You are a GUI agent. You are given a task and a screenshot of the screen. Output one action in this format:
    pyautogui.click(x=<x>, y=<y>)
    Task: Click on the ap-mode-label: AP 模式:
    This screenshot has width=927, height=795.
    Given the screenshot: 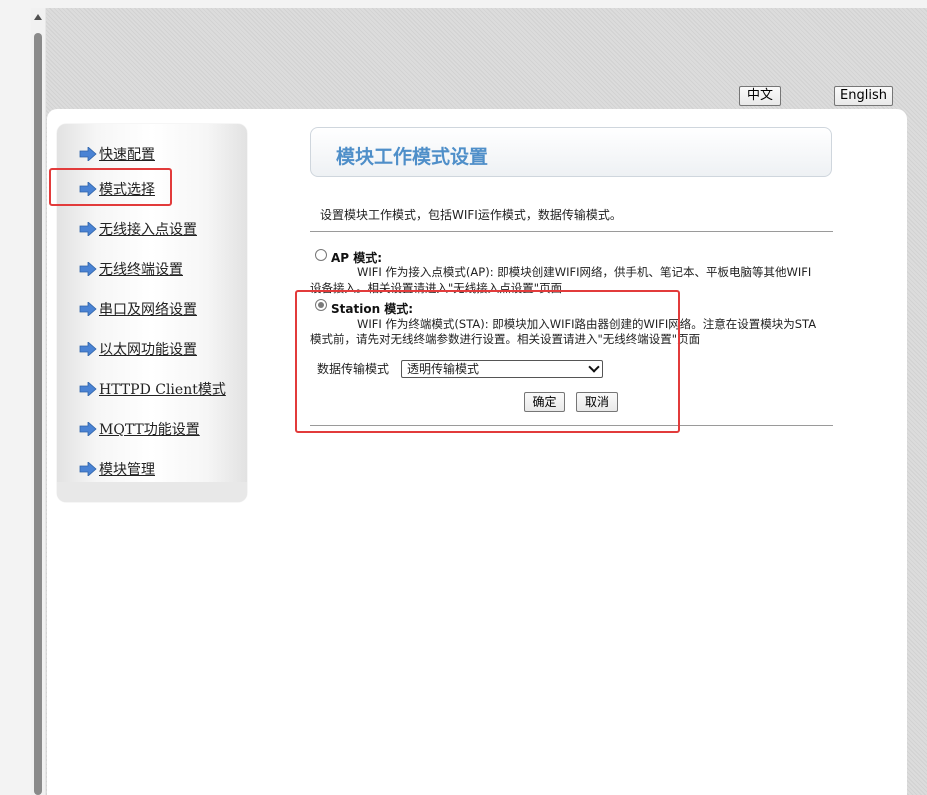 What is the action you would take?
    pyautogui.click(x=357, y=258)
    